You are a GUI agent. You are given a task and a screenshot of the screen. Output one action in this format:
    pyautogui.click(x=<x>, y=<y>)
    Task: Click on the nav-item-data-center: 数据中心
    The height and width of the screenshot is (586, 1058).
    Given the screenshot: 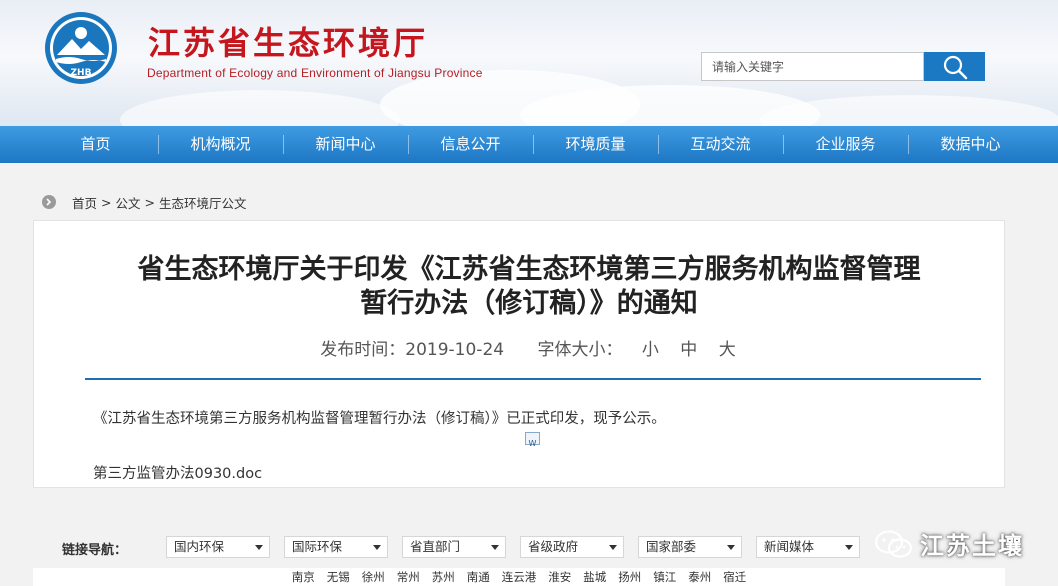 What is the action you would take?
    pyautogui.click(x=970, y=144)
    